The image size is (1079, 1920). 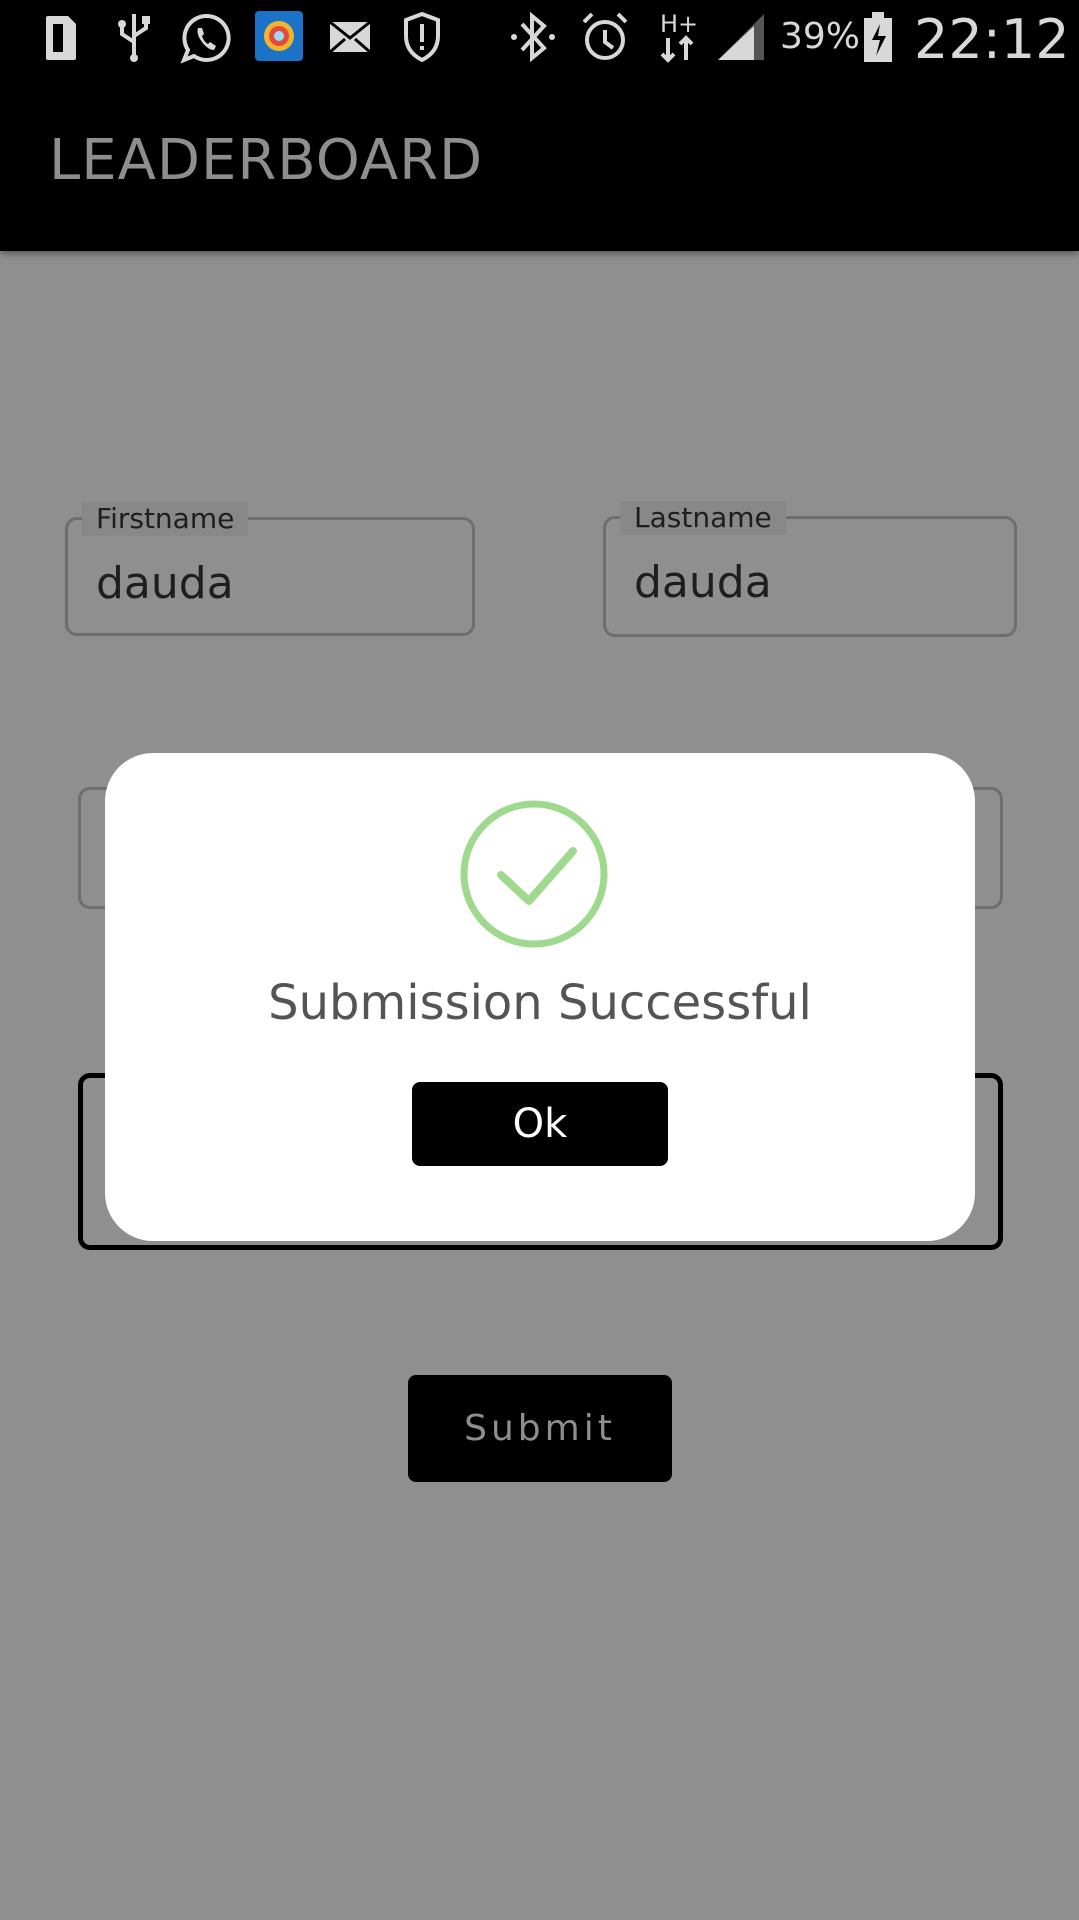 I want to click on lastname-value: dauda, so click(x=703, y=582).